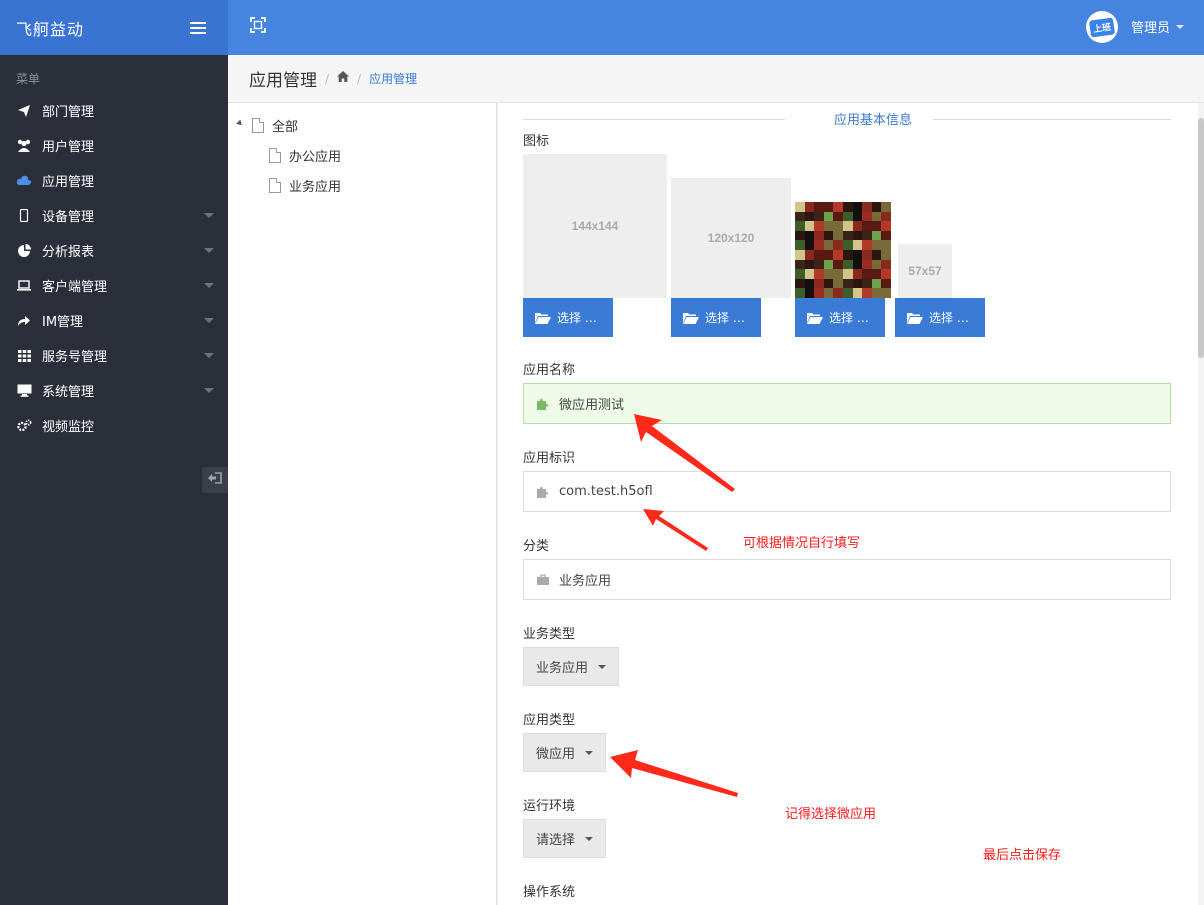 The width and height of the screenshot is (1204, 905). What do you see at coordinates (24, 251) in the screenshot?
I see `pie-chart-icon` at bounding box center [24, 251].